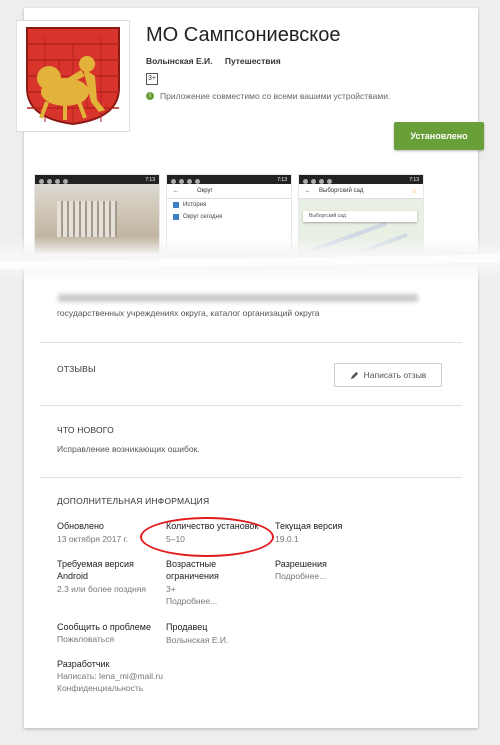  Describe the element at coordinates (238, 298) in the screenshot. I see `blurred-text` at that location.